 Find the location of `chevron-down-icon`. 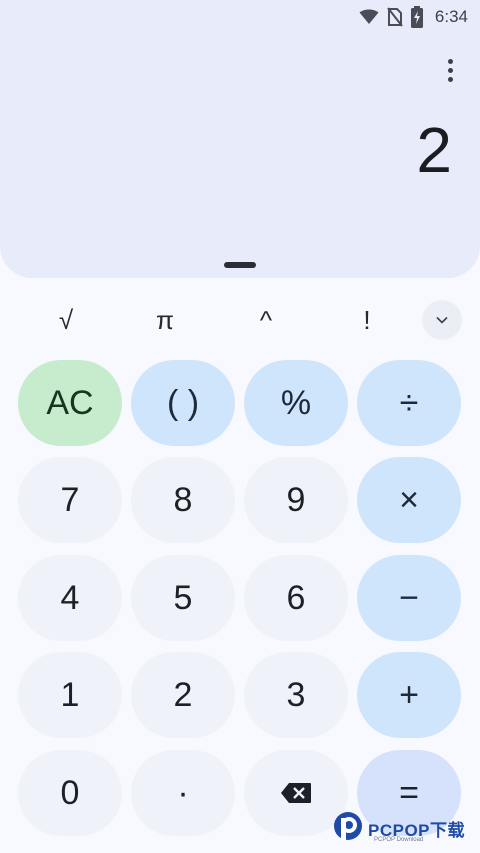

chevron-down-icon is located at coordinates (442, 320).